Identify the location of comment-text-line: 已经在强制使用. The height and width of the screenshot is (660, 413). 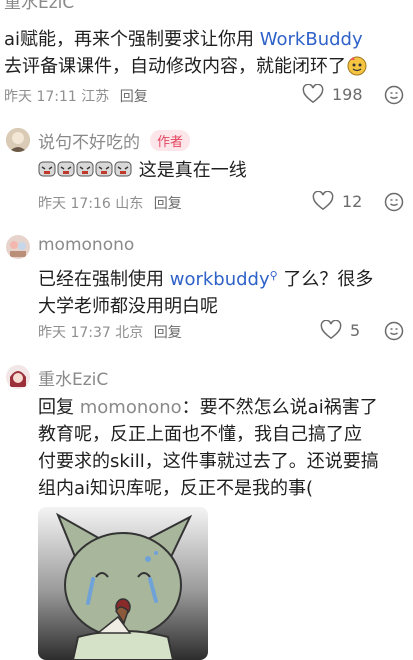
(104, 279).